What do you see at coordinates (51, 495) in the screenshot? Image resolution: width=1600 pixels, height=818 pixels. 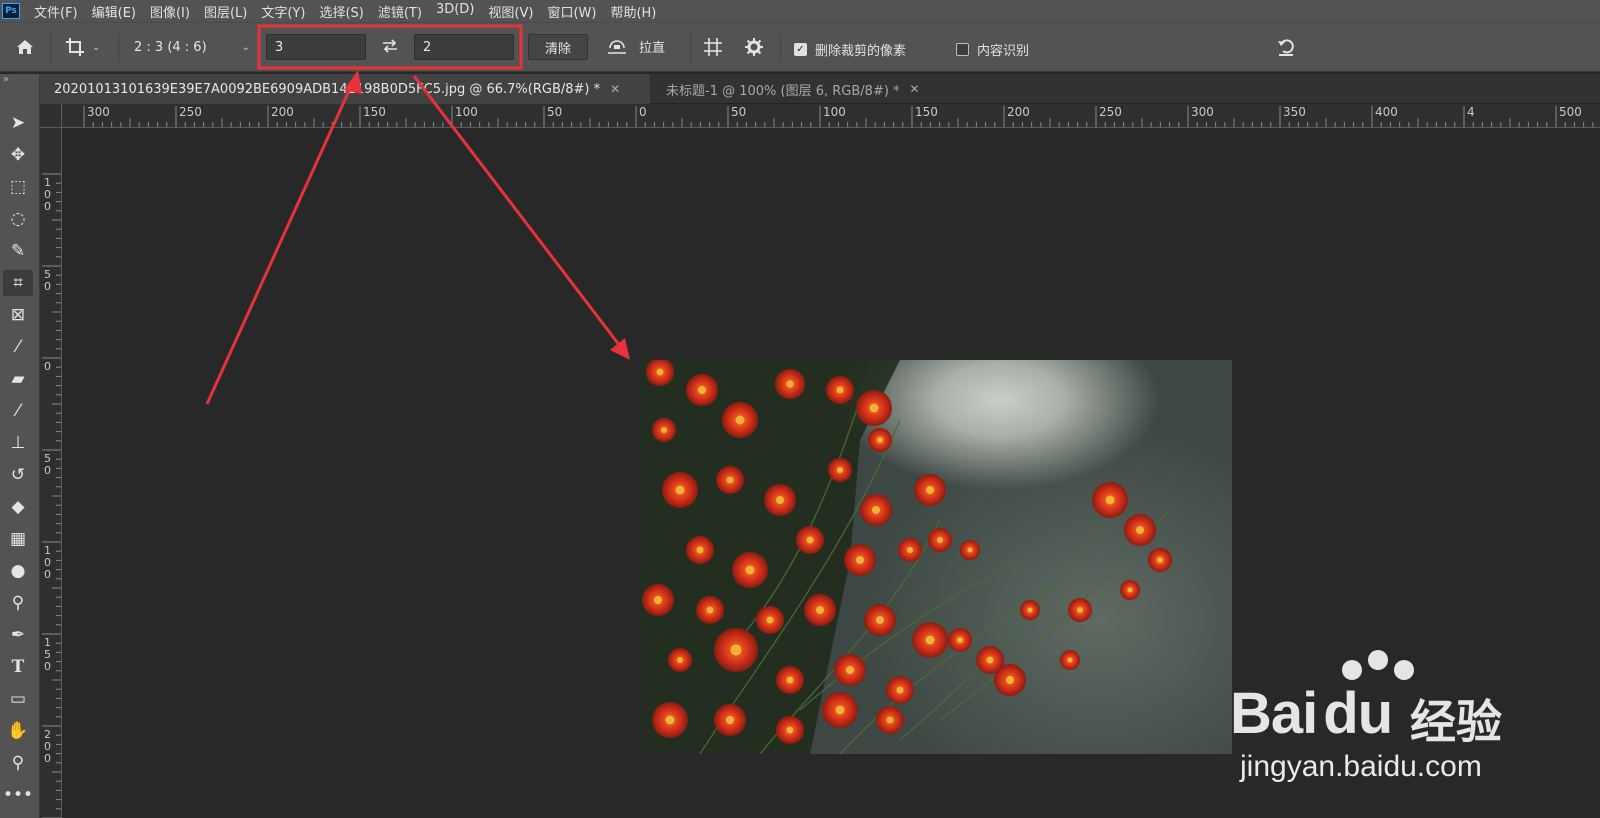 I see `vertical-ruler-ticks: 10050050100150200` at bounding box center [51, 495].